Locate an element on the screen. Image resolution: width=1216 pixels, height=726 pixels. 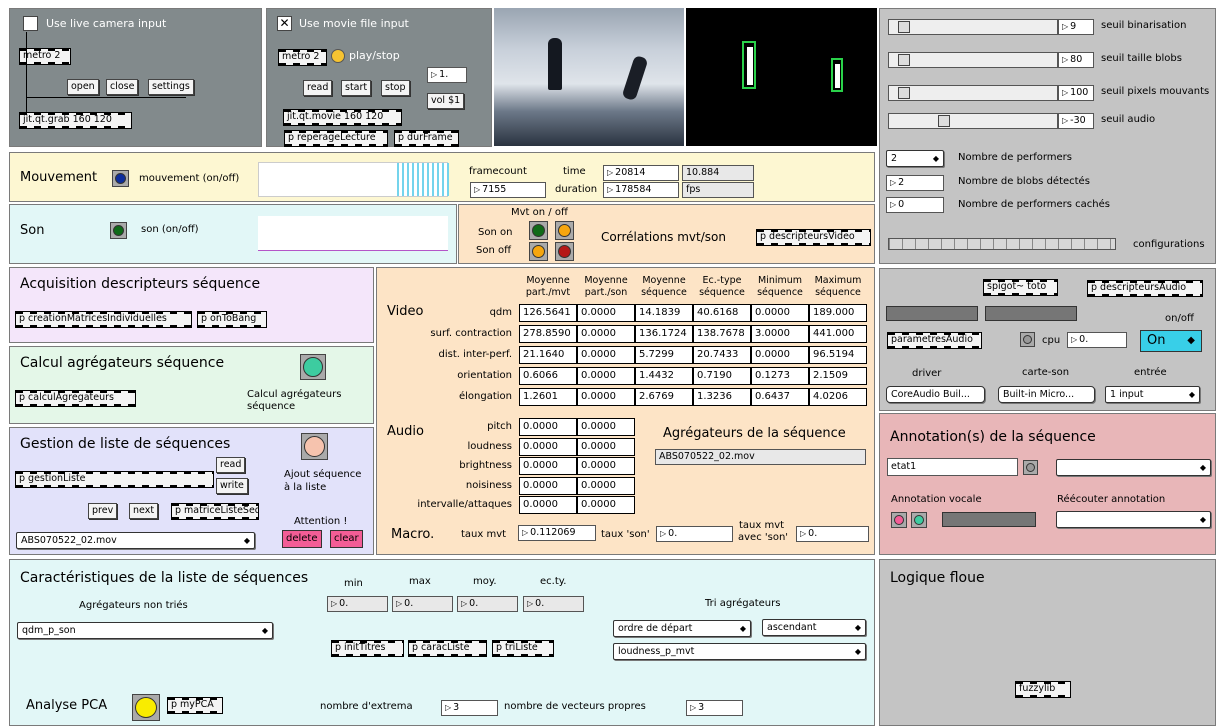
close-button: close is located at coordinates (122, 87).